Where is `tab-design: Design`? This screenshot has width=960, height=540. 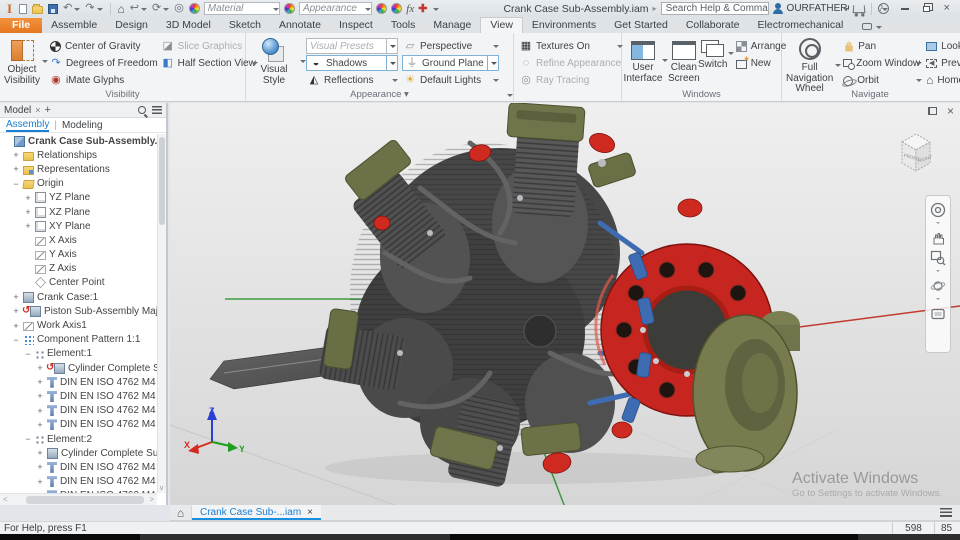 tab-design: Design is located at coordinates (131, 25).